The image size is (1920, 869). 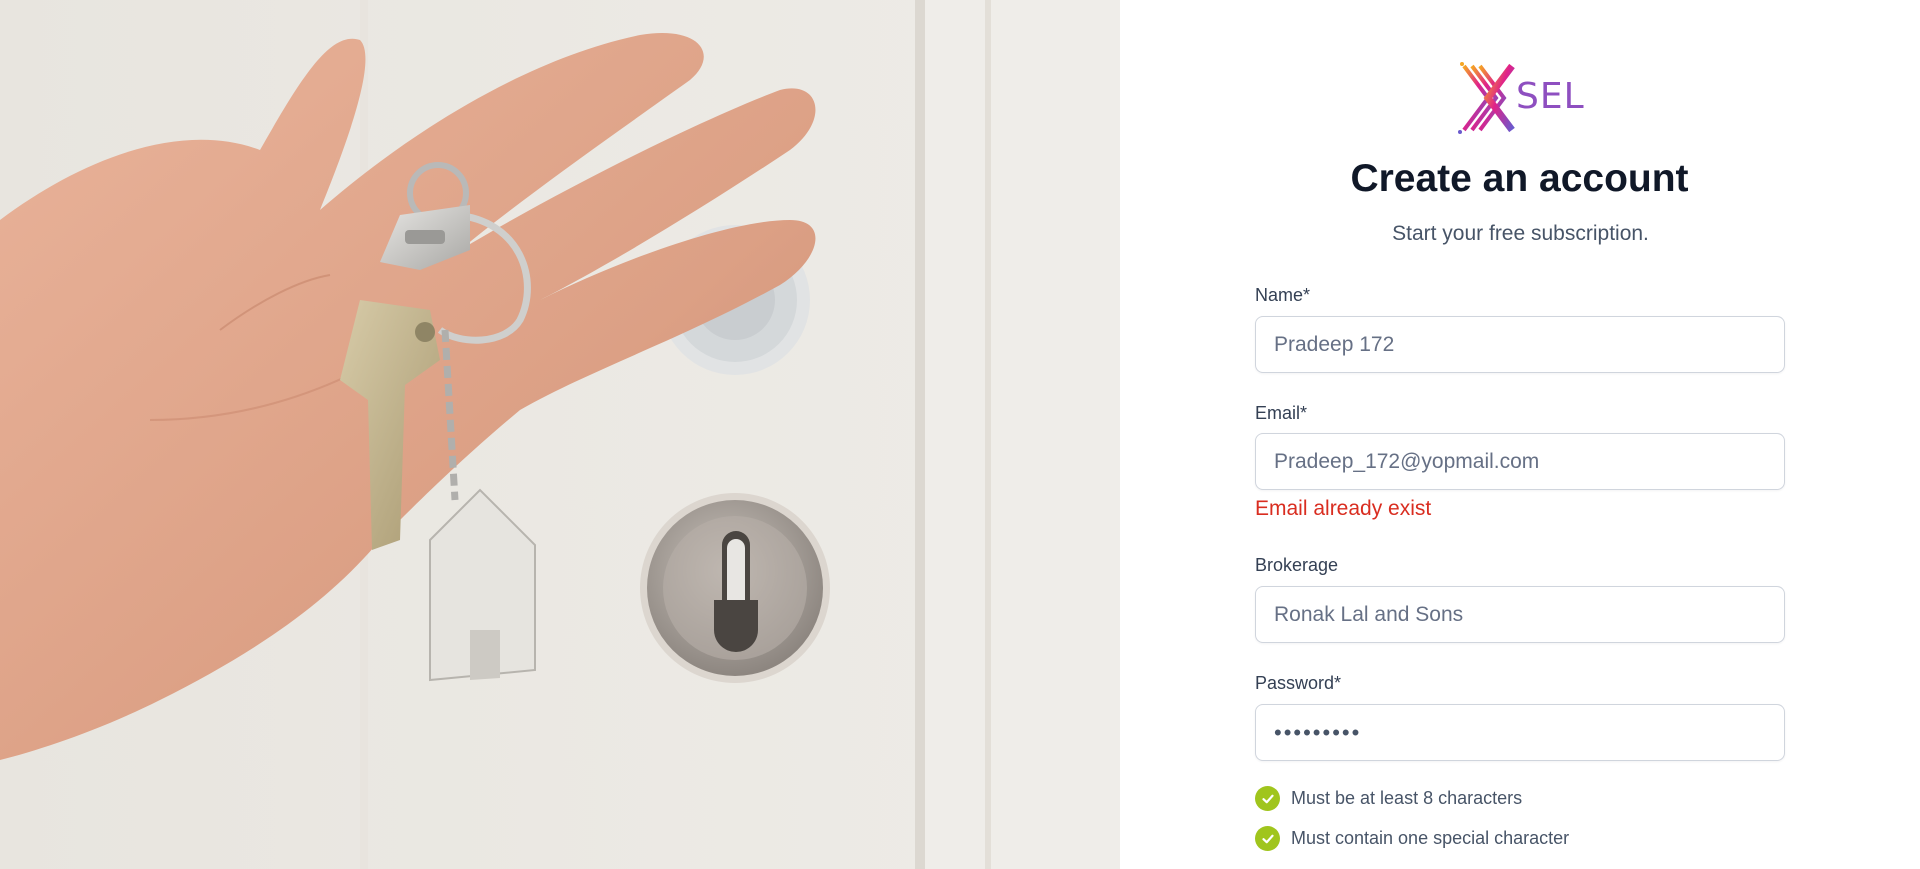 What do you see at coordinates (1519, 178) in the screenshot?
I see `page-title: Create an account` at bounding box center [1519, 178].